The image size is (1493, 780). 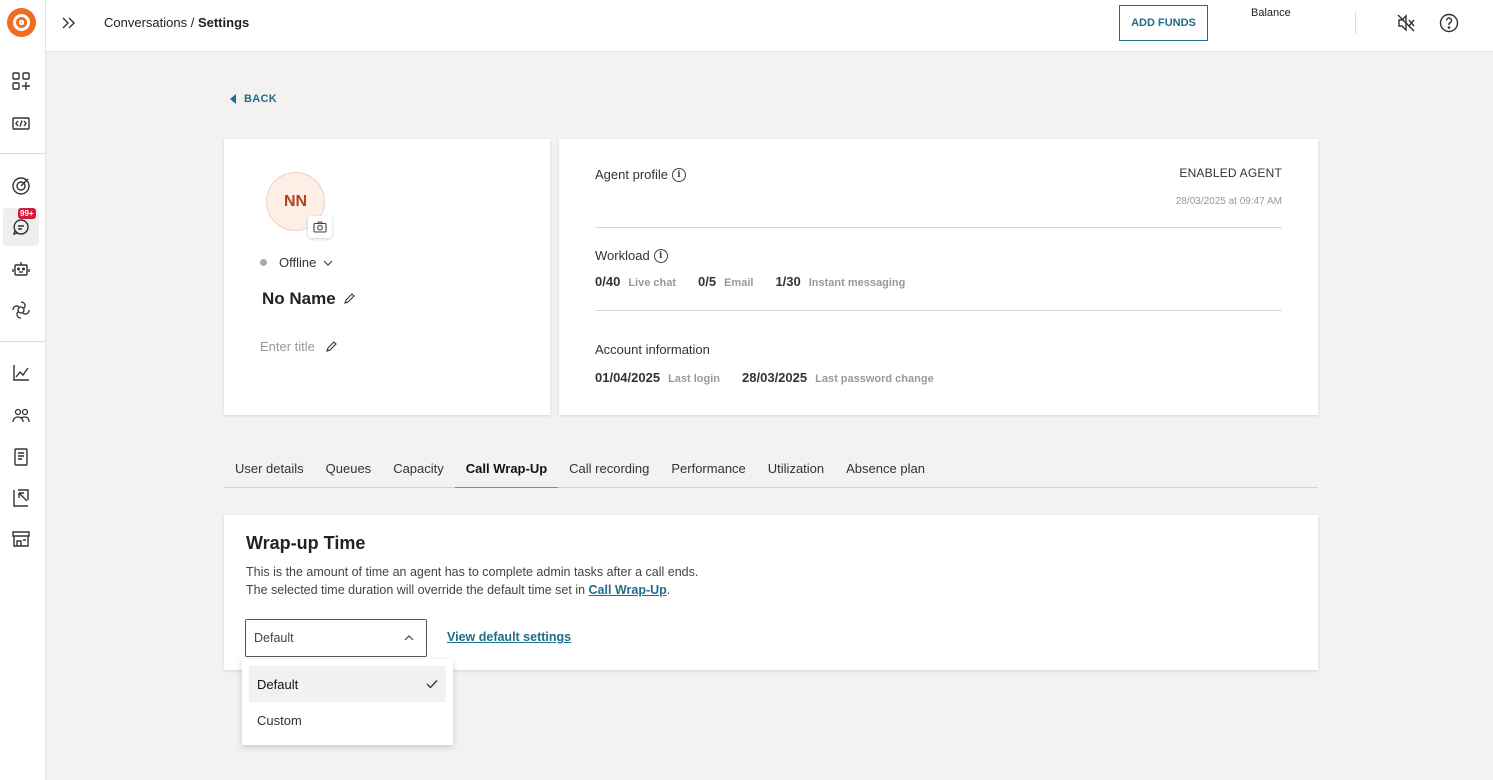 What do you see at coordinates (21, 186) in the screenshot?
I see `target-icon` at bounding box center [21, 186].